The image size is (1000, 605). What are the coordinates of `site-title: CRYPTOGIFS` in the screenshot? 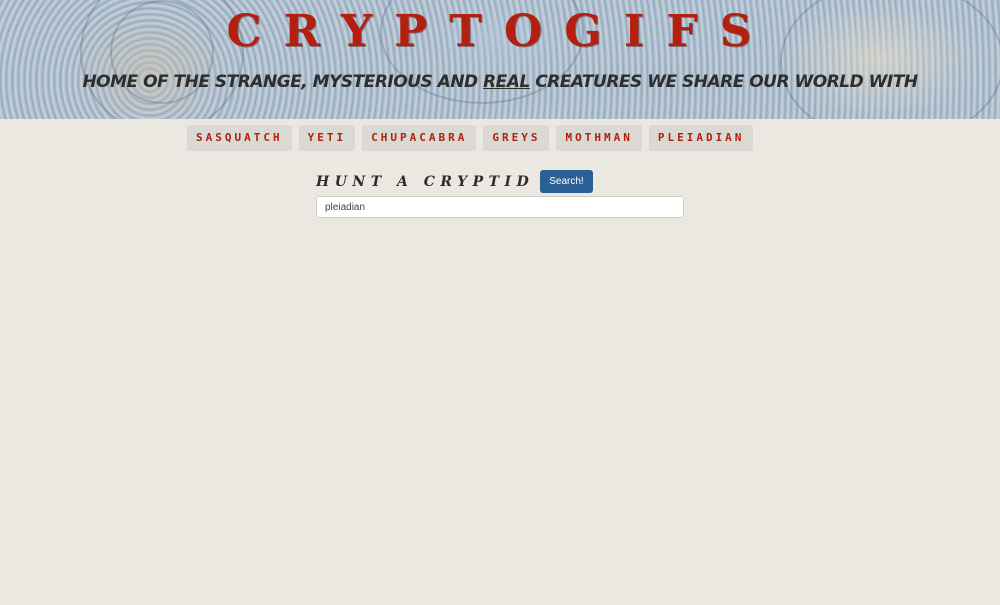 It's located at (500, 31).